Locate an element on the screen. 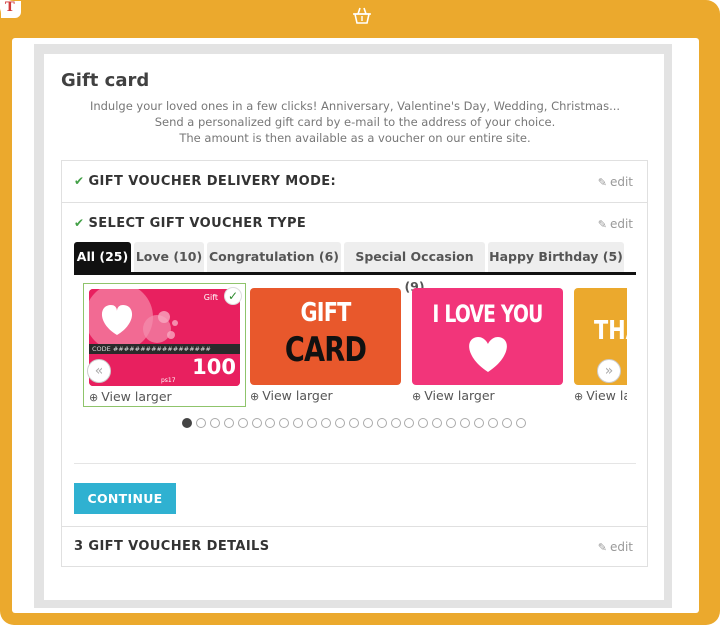 The image size is (720, 625). card-code: CODE ################## is located at coordinates (151, 349).